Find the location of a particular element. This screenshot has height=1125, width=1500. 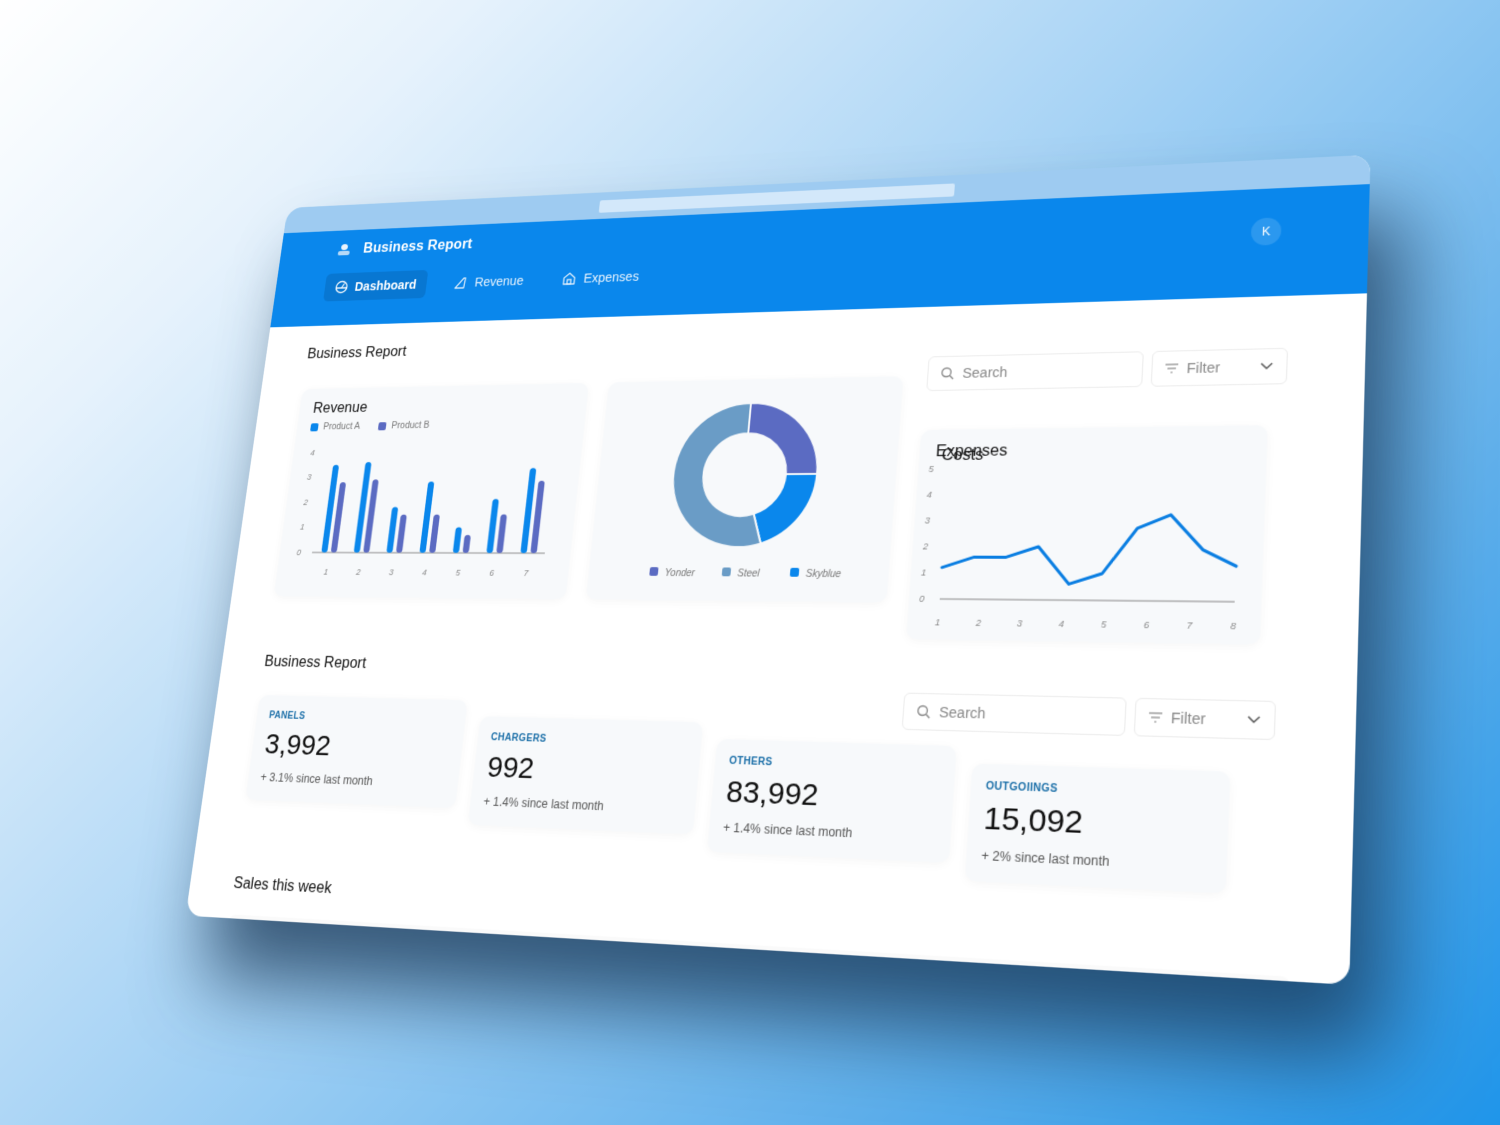

nav-item-dashboard: Dashboard is located at coordinates (376, 285).